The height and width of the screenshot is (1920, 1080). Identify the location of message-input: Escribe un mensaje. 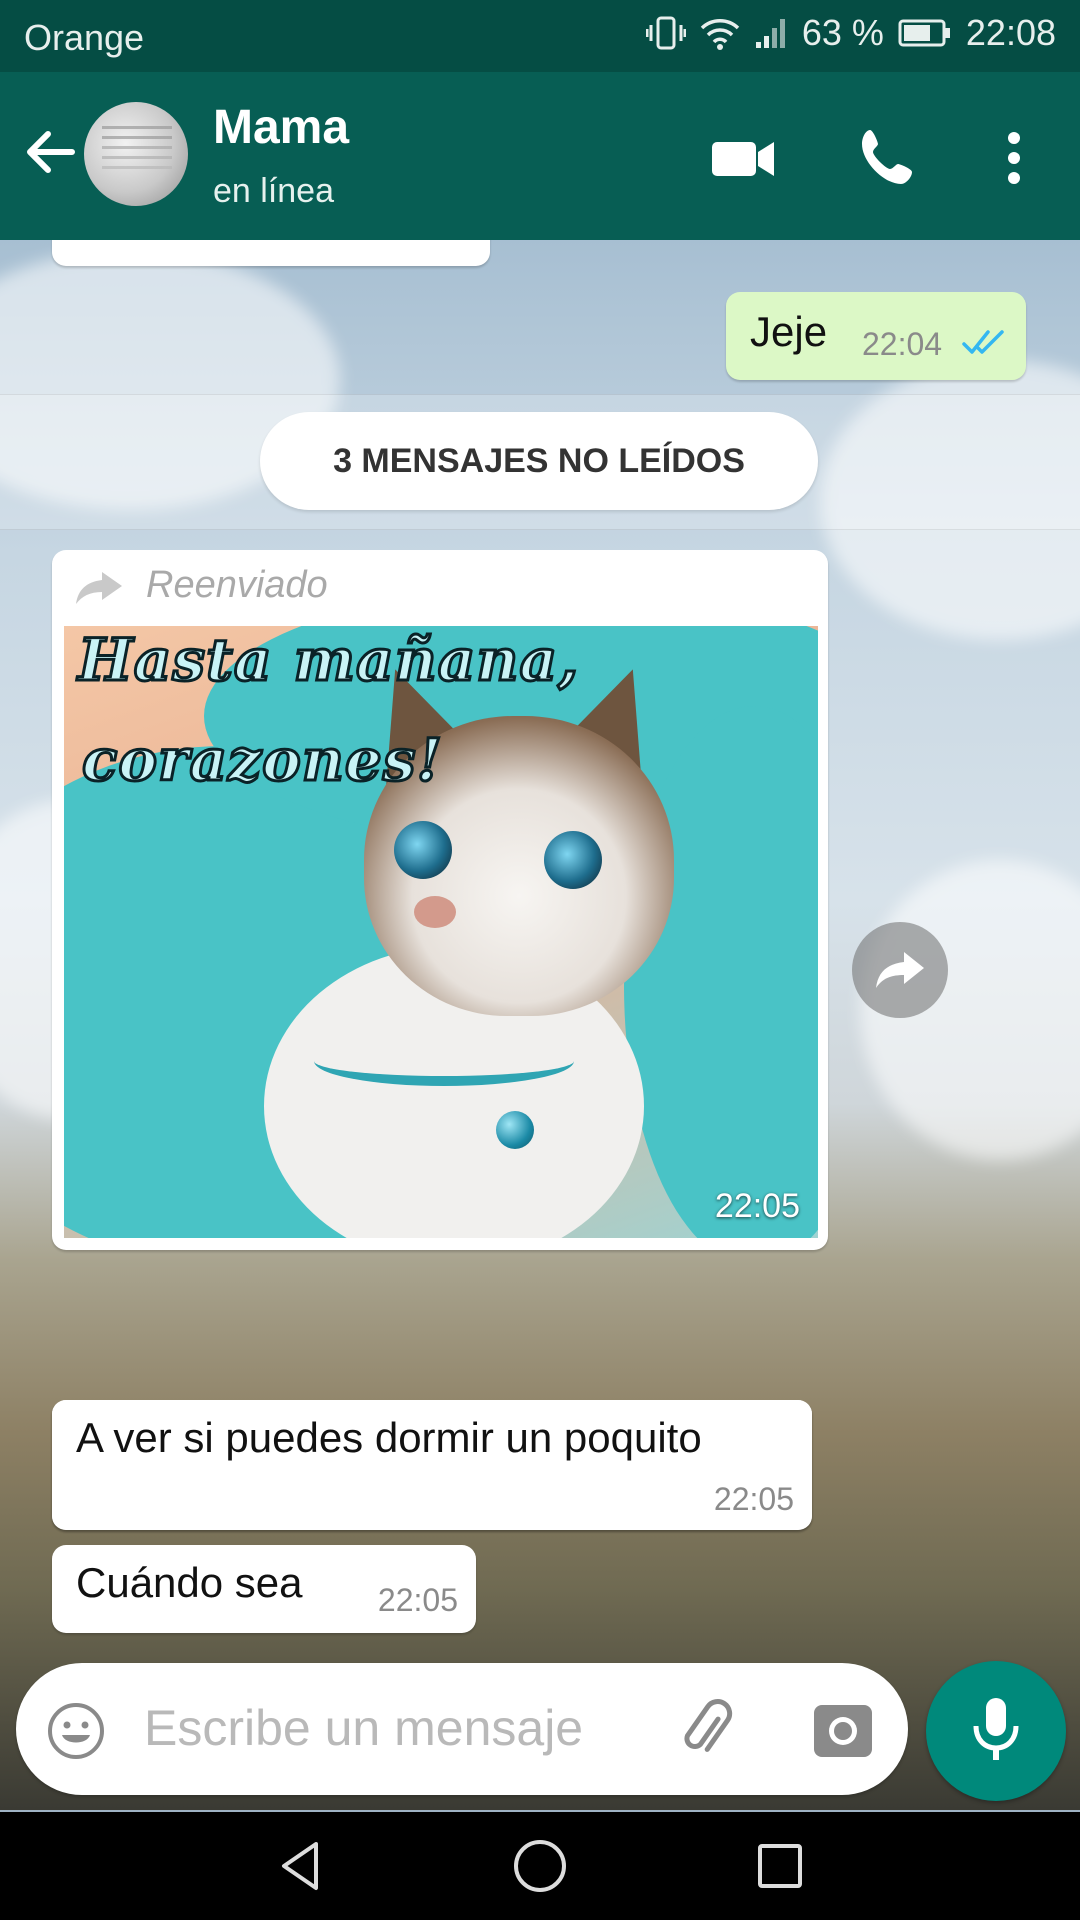
(363, 1728).